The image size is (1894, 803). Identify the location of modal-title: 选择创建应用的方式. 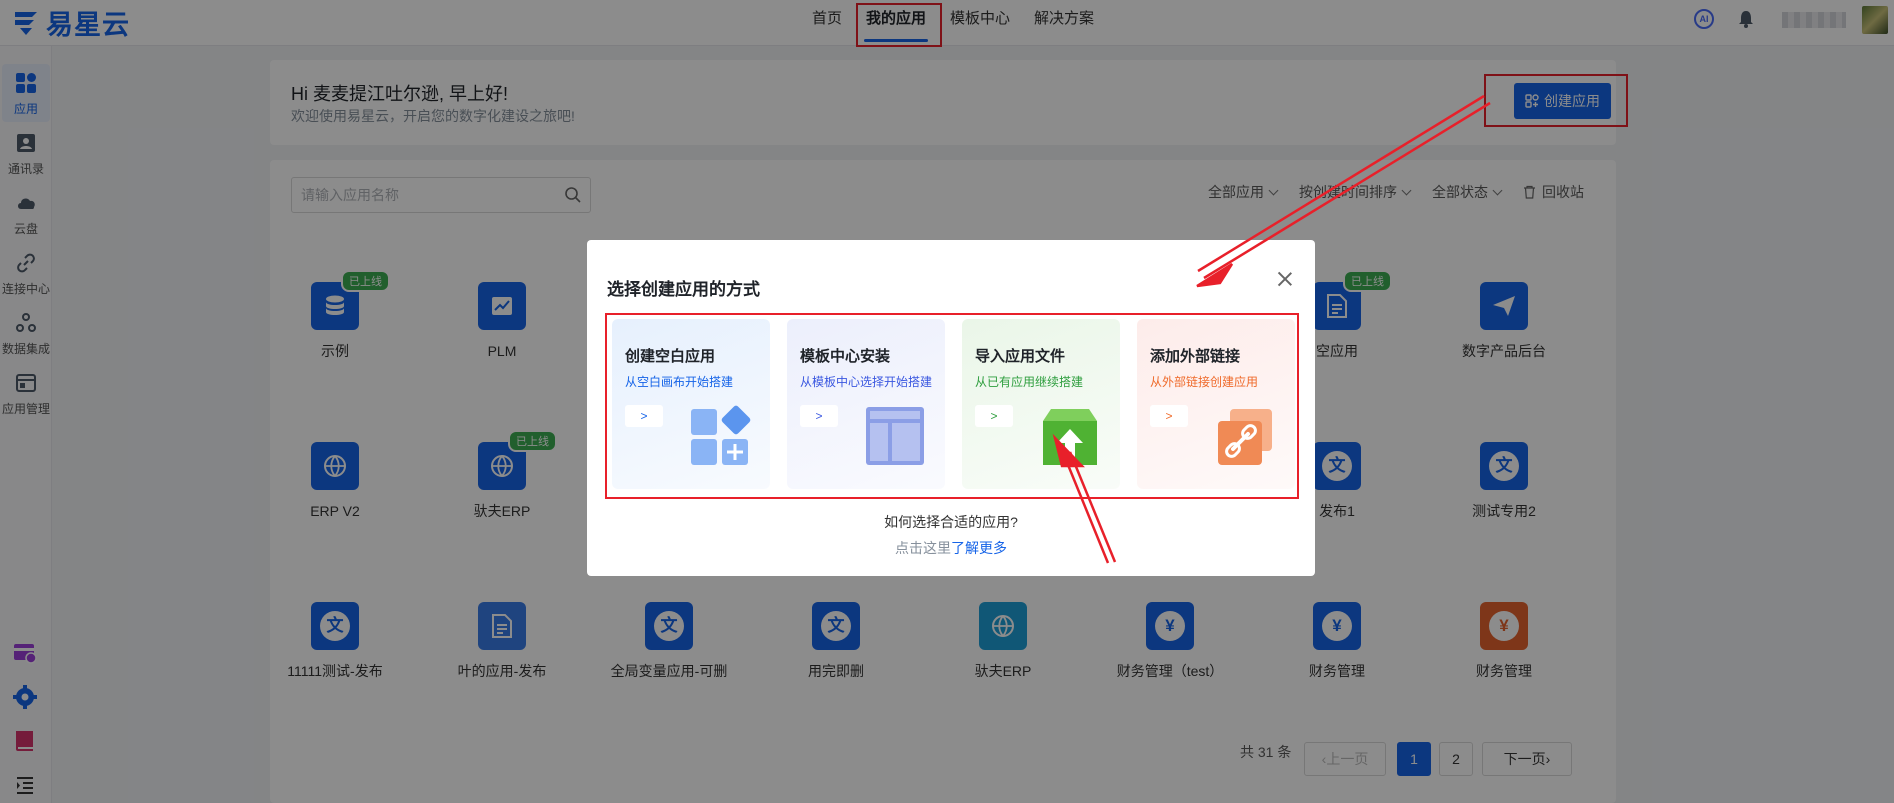
(683, 289).